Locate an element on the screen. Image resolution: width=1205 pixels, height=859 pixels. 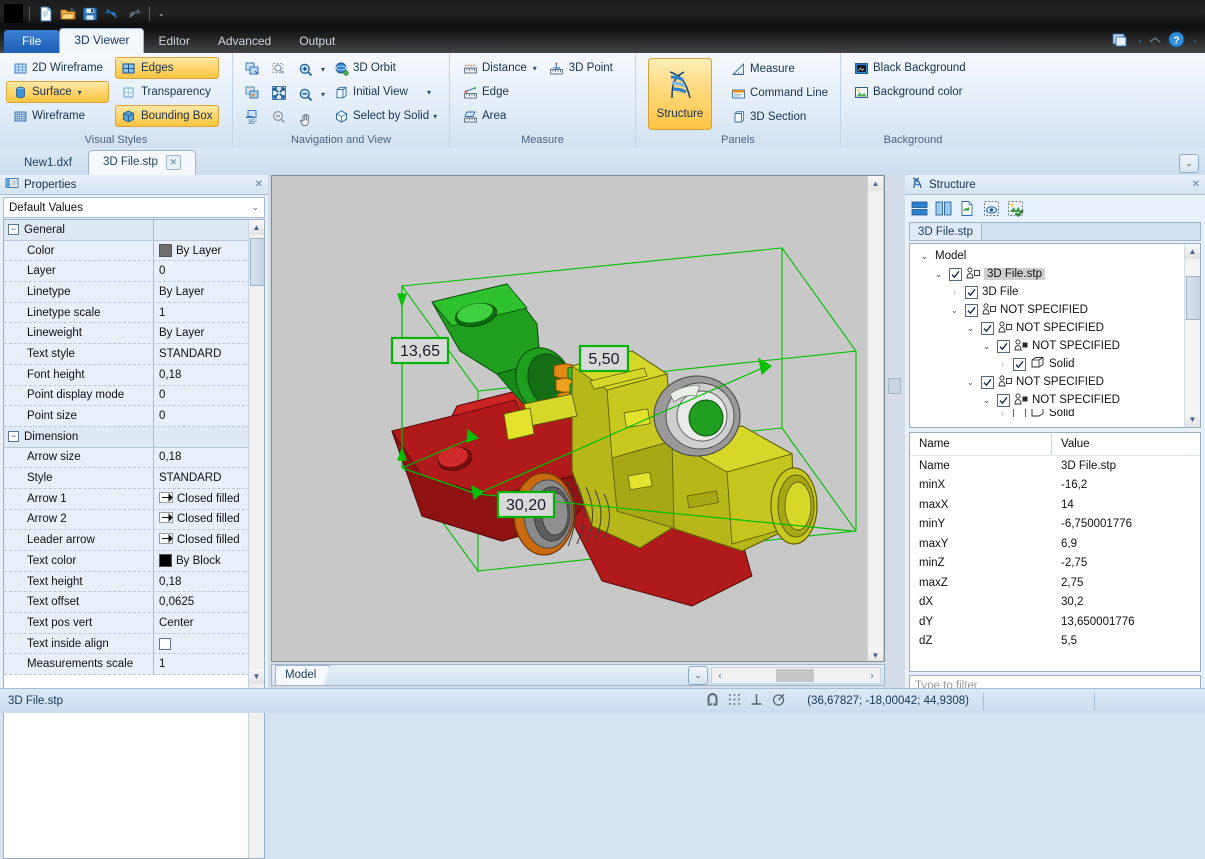
save-disk-icon is located at coordinates (89, 13).